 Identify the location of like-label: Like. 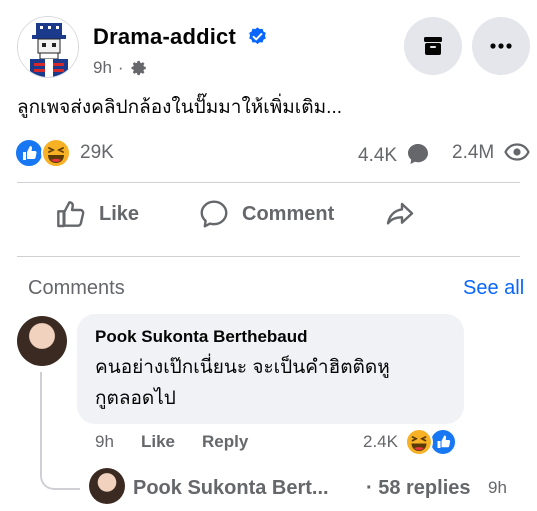
(119, 213).